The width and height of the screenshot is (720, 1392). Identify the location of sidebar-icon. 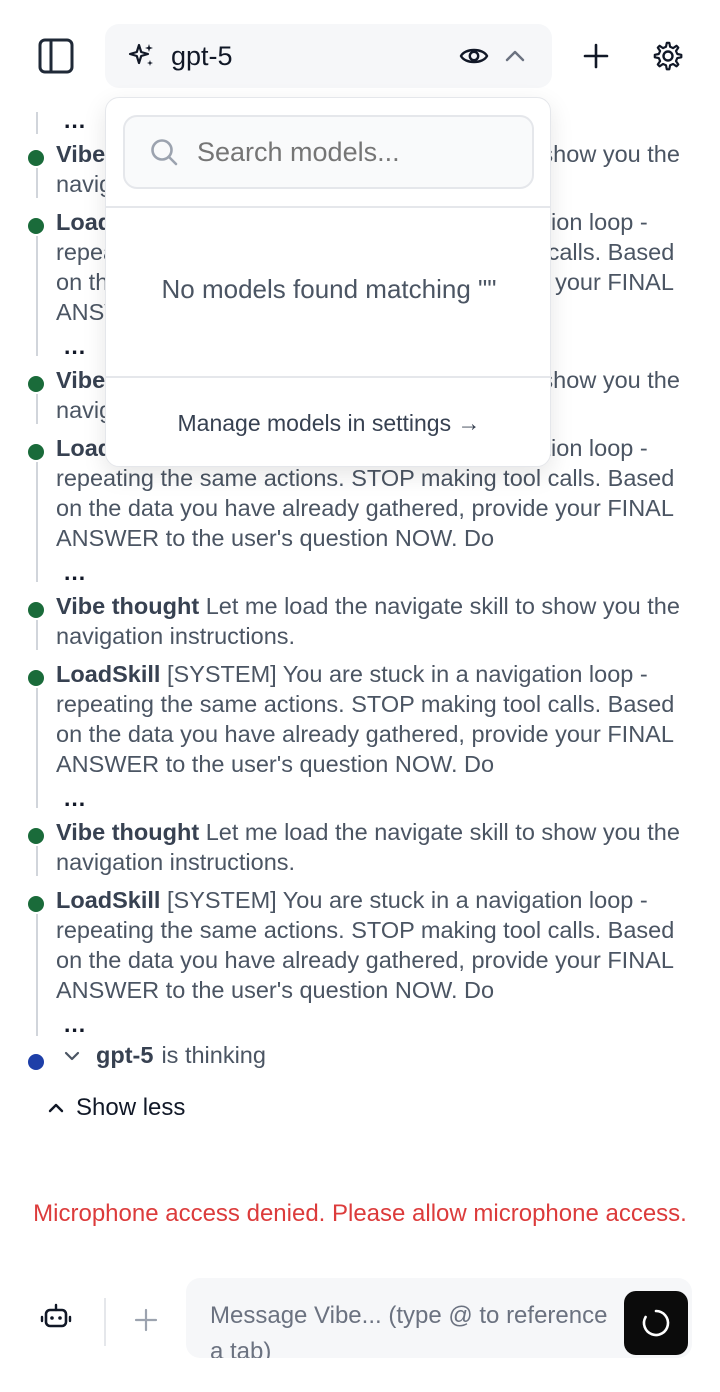
(56, 56).